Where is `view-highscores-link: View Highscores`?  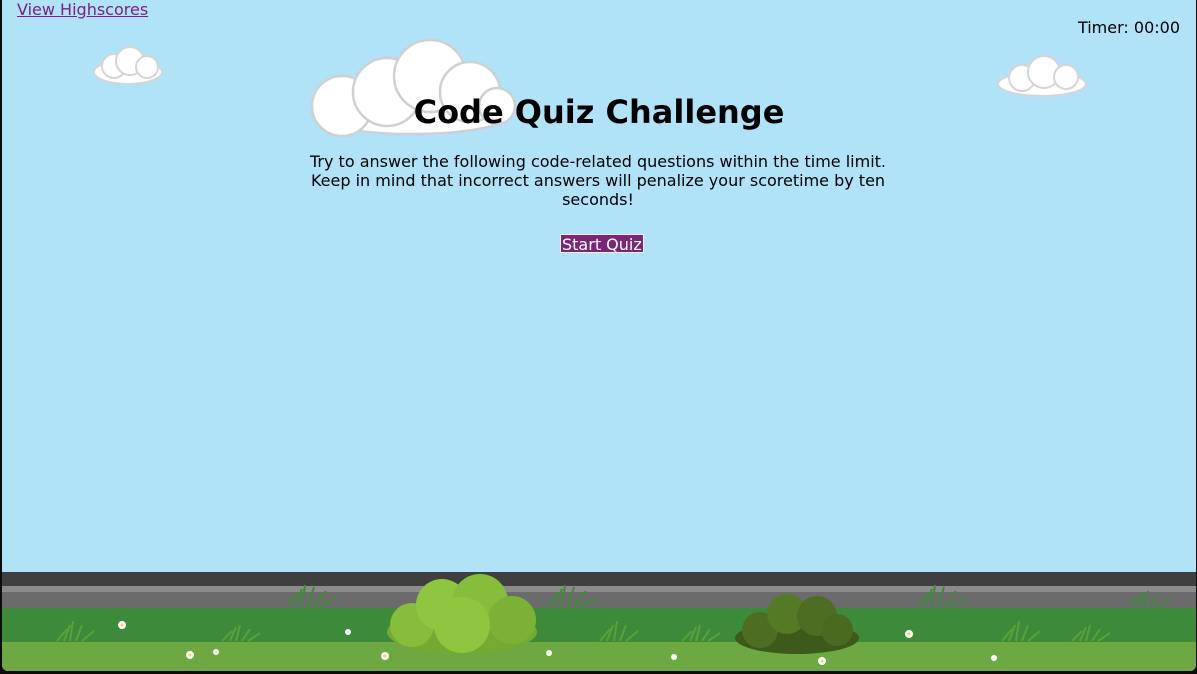
view-highscores-link: View Highscores is located at coordinates (82, 9).